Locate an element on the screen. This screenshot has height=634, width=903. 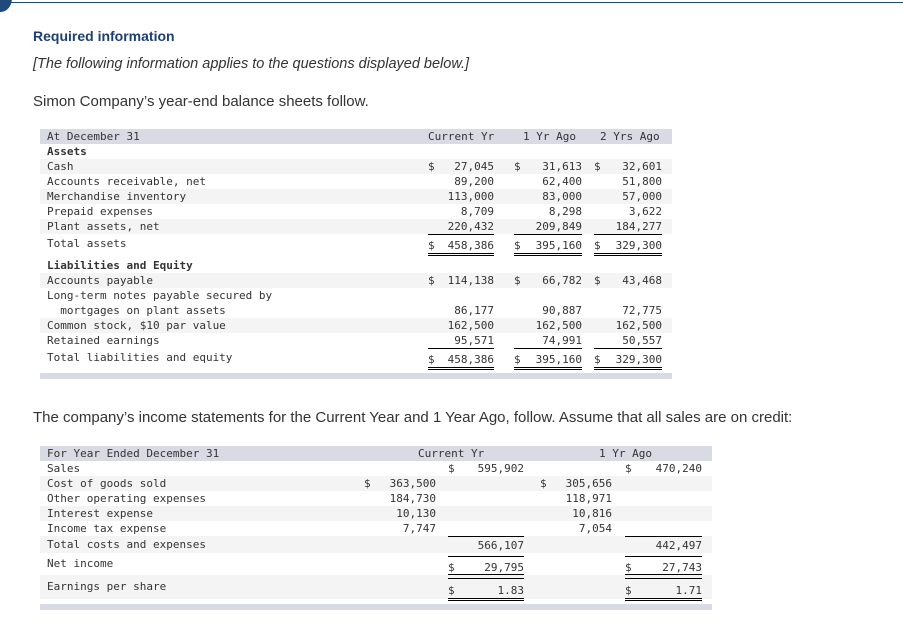
amount-cell: 90,887 is located at coordinates (548, 310).